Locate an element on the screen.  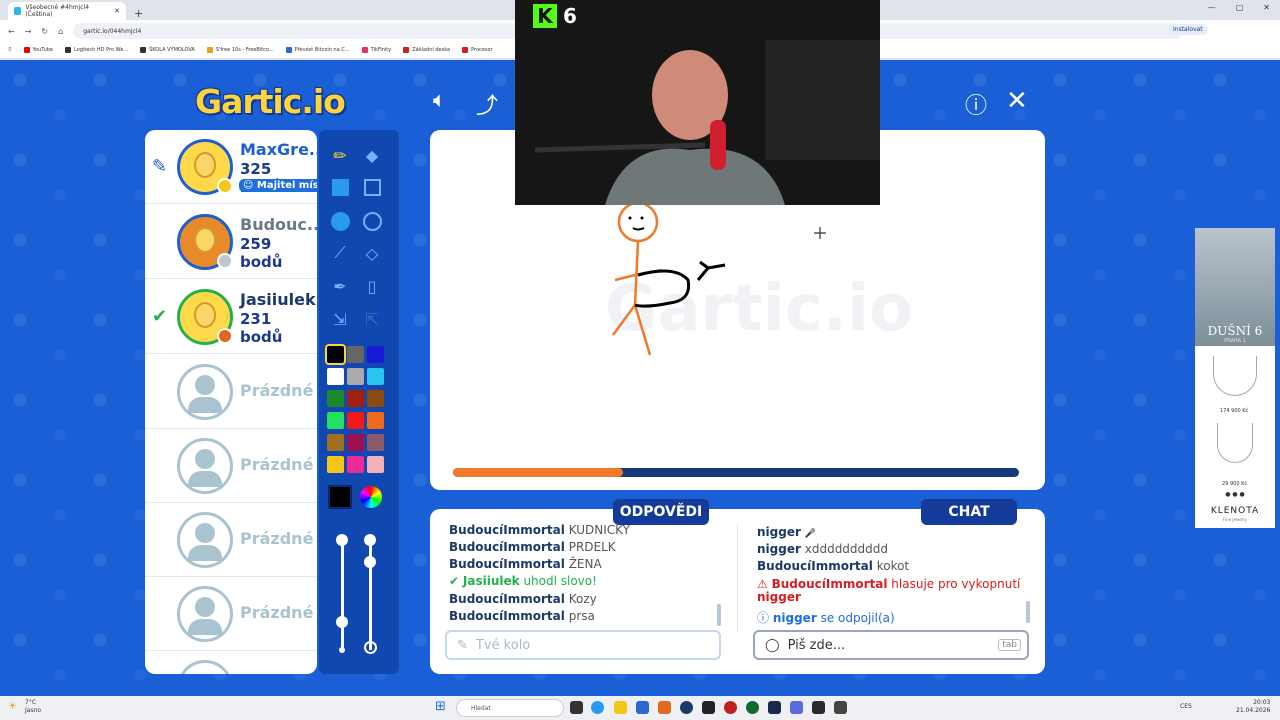
answers-scrollbar is located at coordinates (719, 615).